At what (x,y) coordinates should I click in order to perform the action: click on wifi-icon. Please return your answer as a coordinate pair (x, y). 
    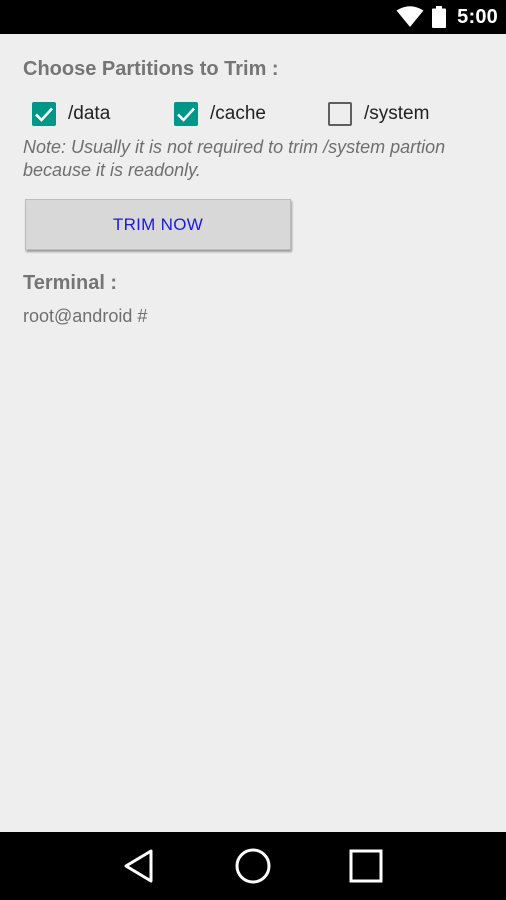
    Looking at the image, I should click on (410, 17).